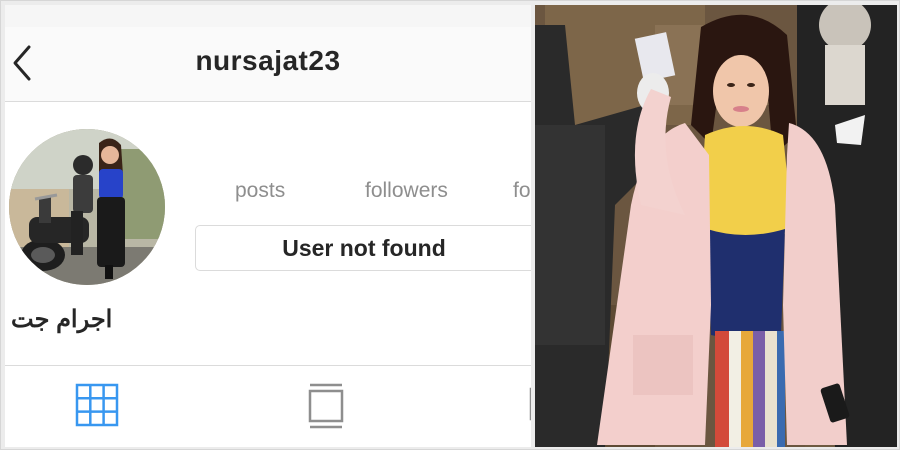 The width and height of the screenshot is (900, 450). Describe the element at coordinates (268, 365) in the screenshot. I see `tabs-divider` at that location.